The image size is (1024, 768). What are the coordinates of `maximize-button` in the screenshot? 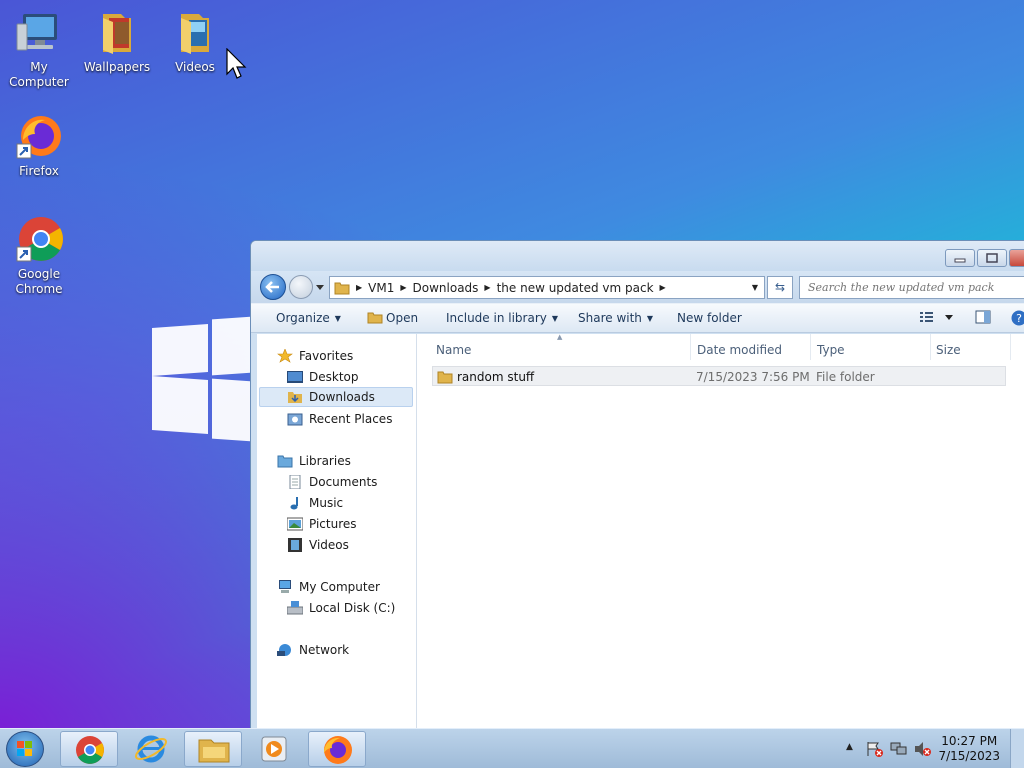 It's located at (992, 258).